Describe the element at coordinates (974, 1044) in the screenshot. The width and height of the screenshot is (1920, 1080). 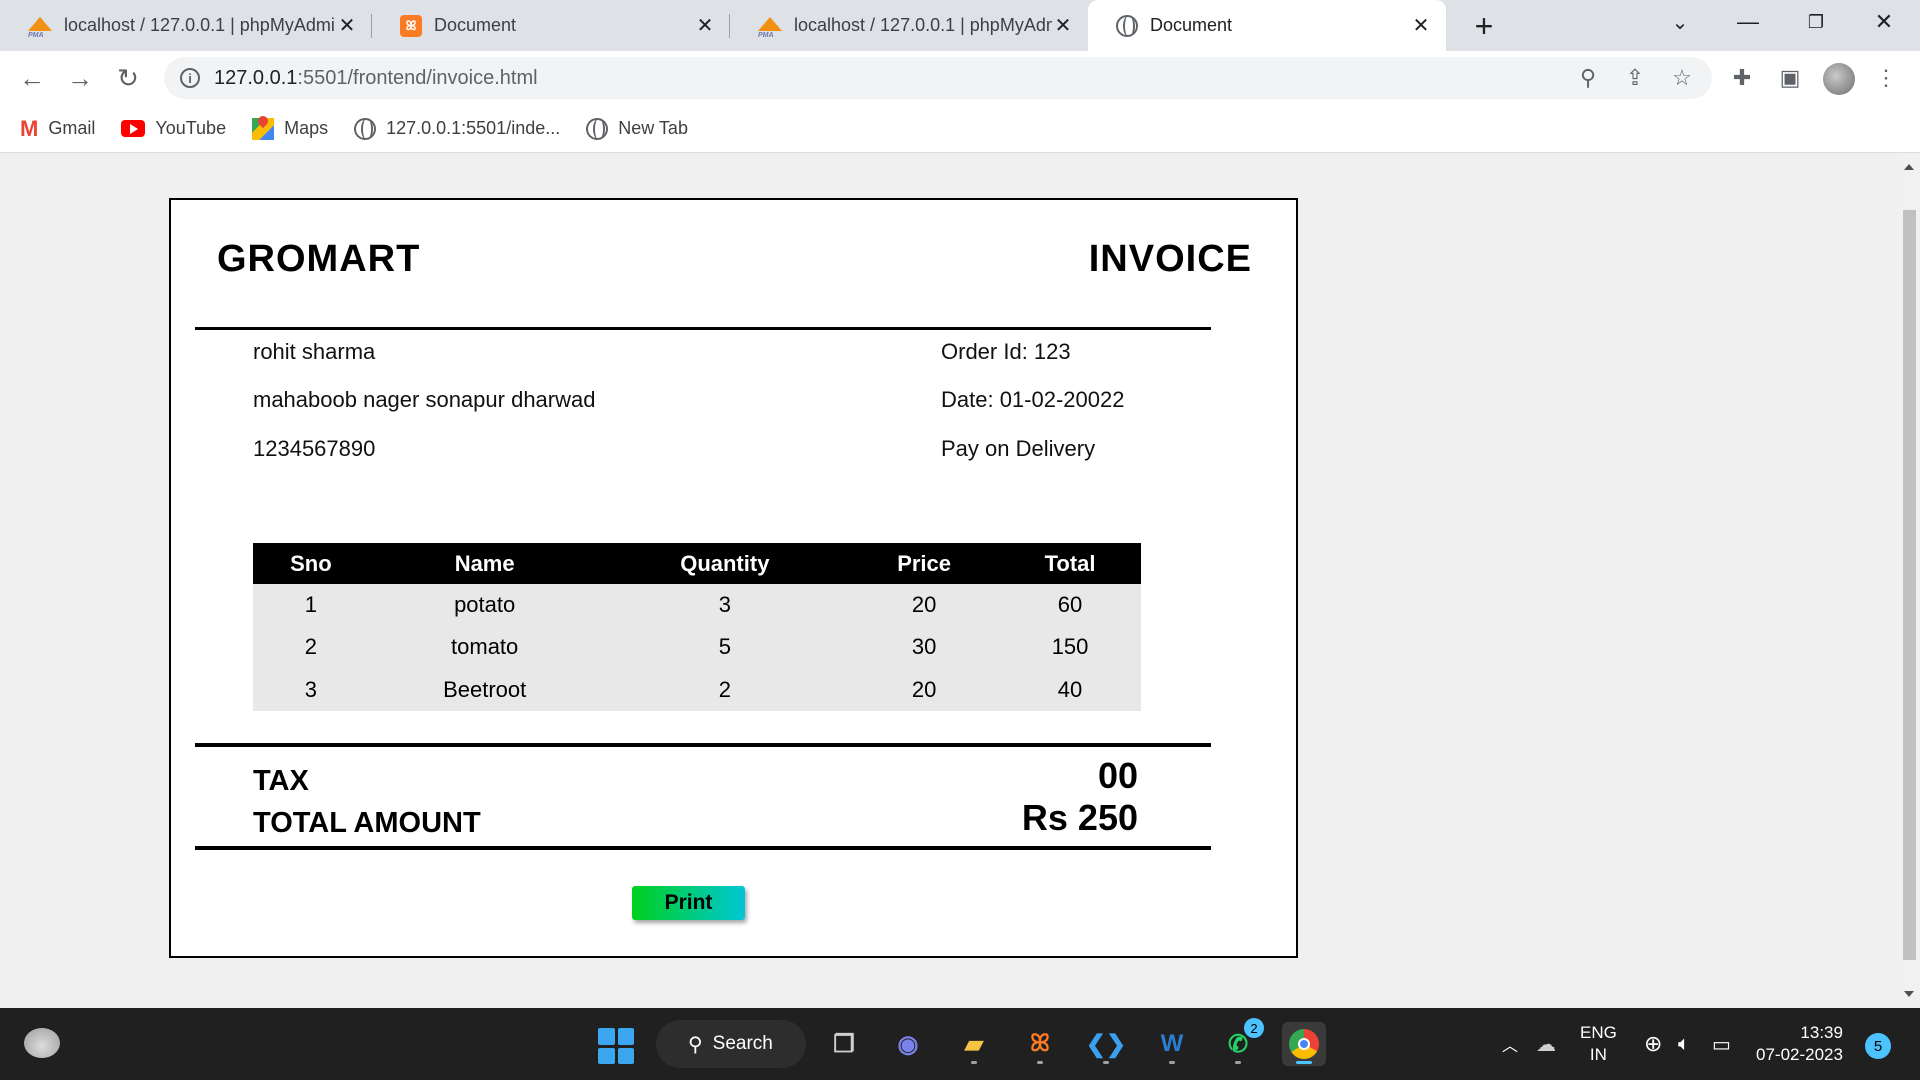
I see `file-explorer-icon: ▰` at that location.